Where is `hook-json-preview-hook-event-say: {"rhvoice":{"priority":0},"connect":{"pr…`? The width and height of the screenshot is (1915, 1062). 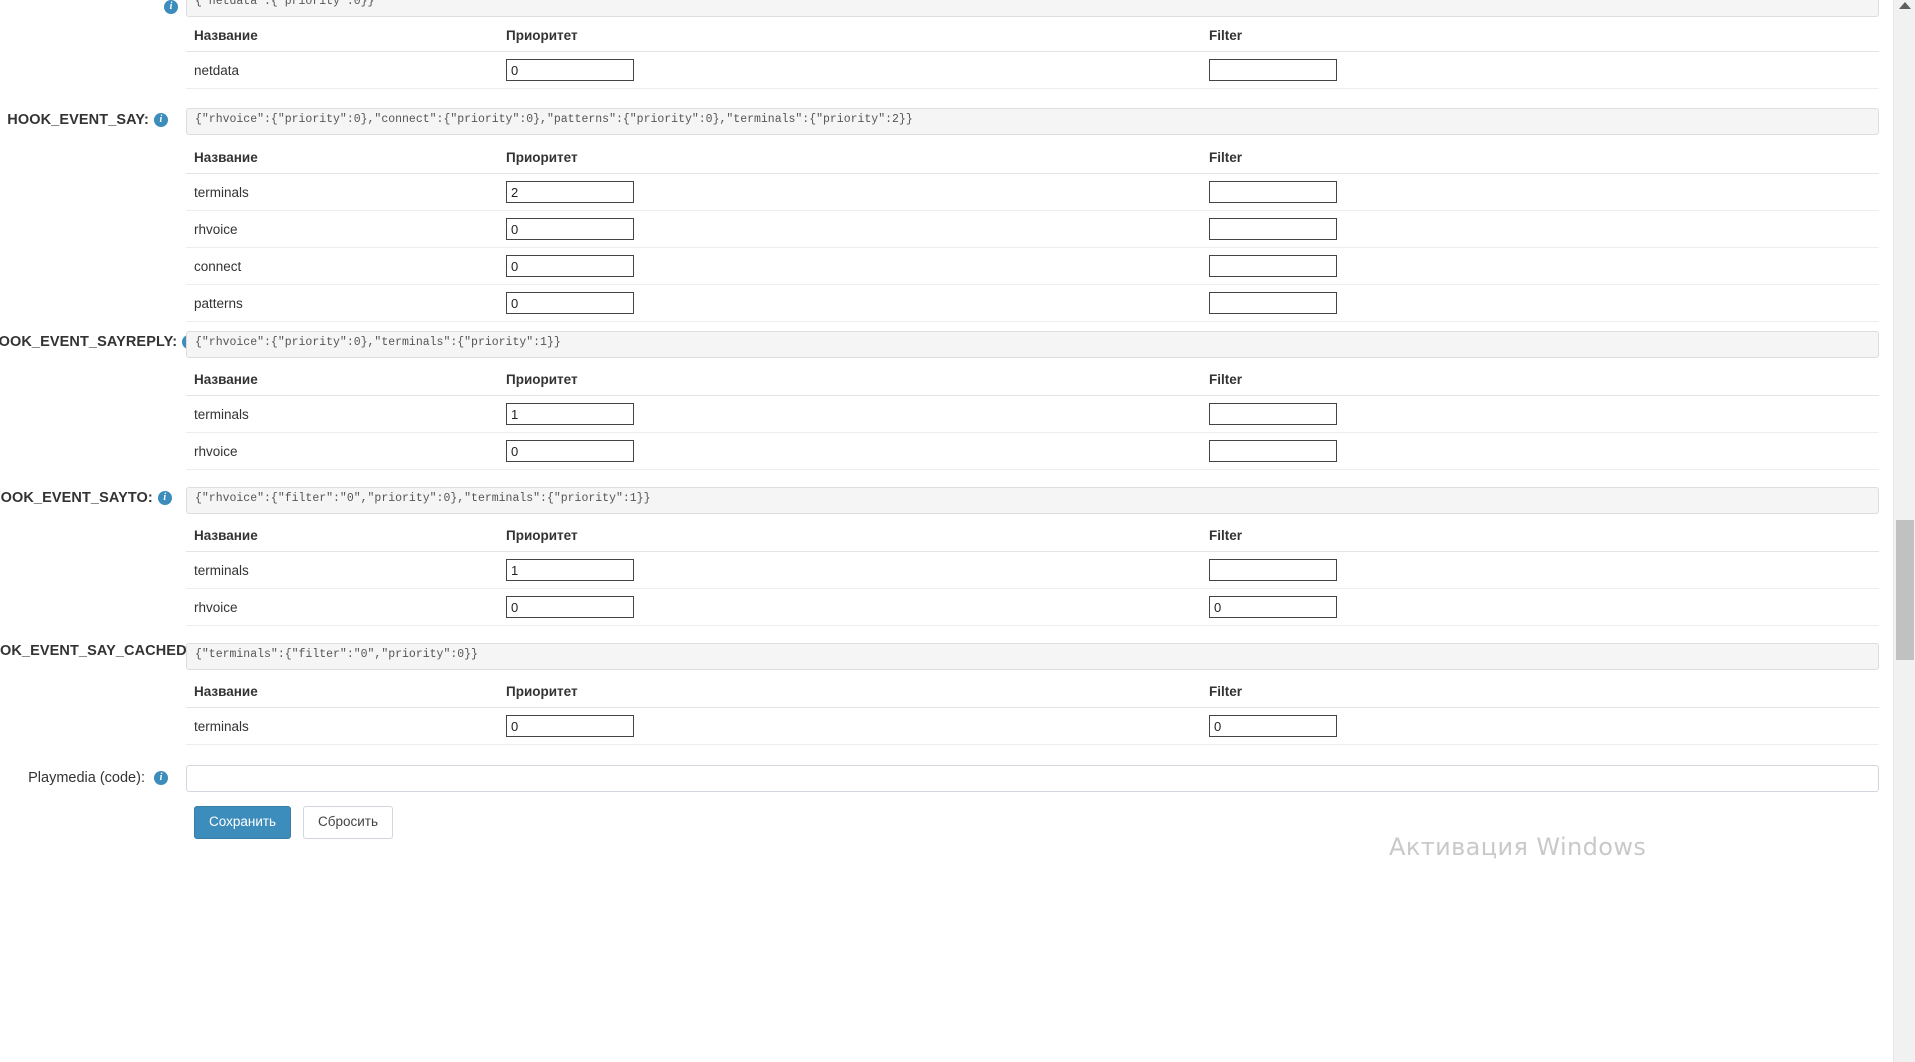 hook-json-preview-hook-event-say: {"rhvoice":{"priority":0},"connect":{"pr… is located at coordinates (1032, 121).